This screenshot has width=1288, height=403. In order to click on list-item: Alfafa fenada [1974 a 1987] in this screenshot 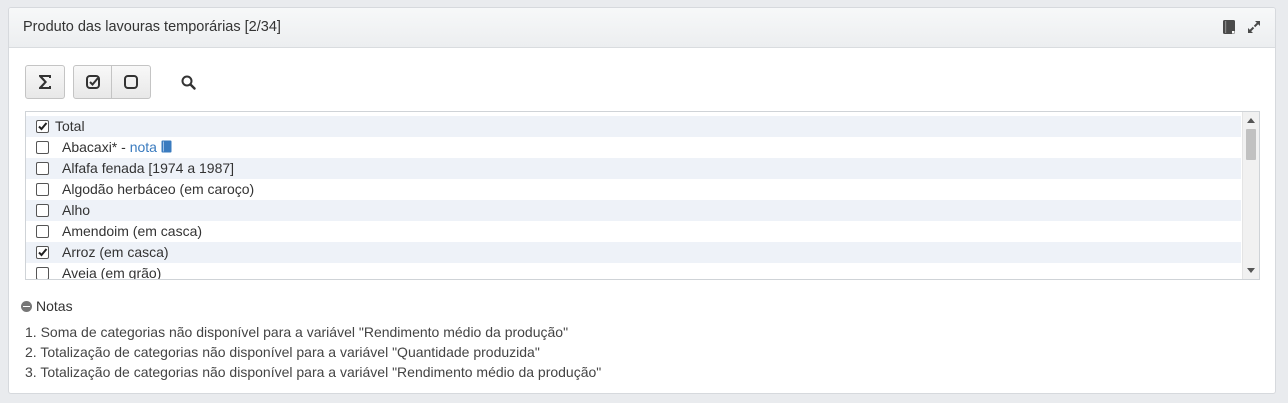, I will do `click(633, 168)`.